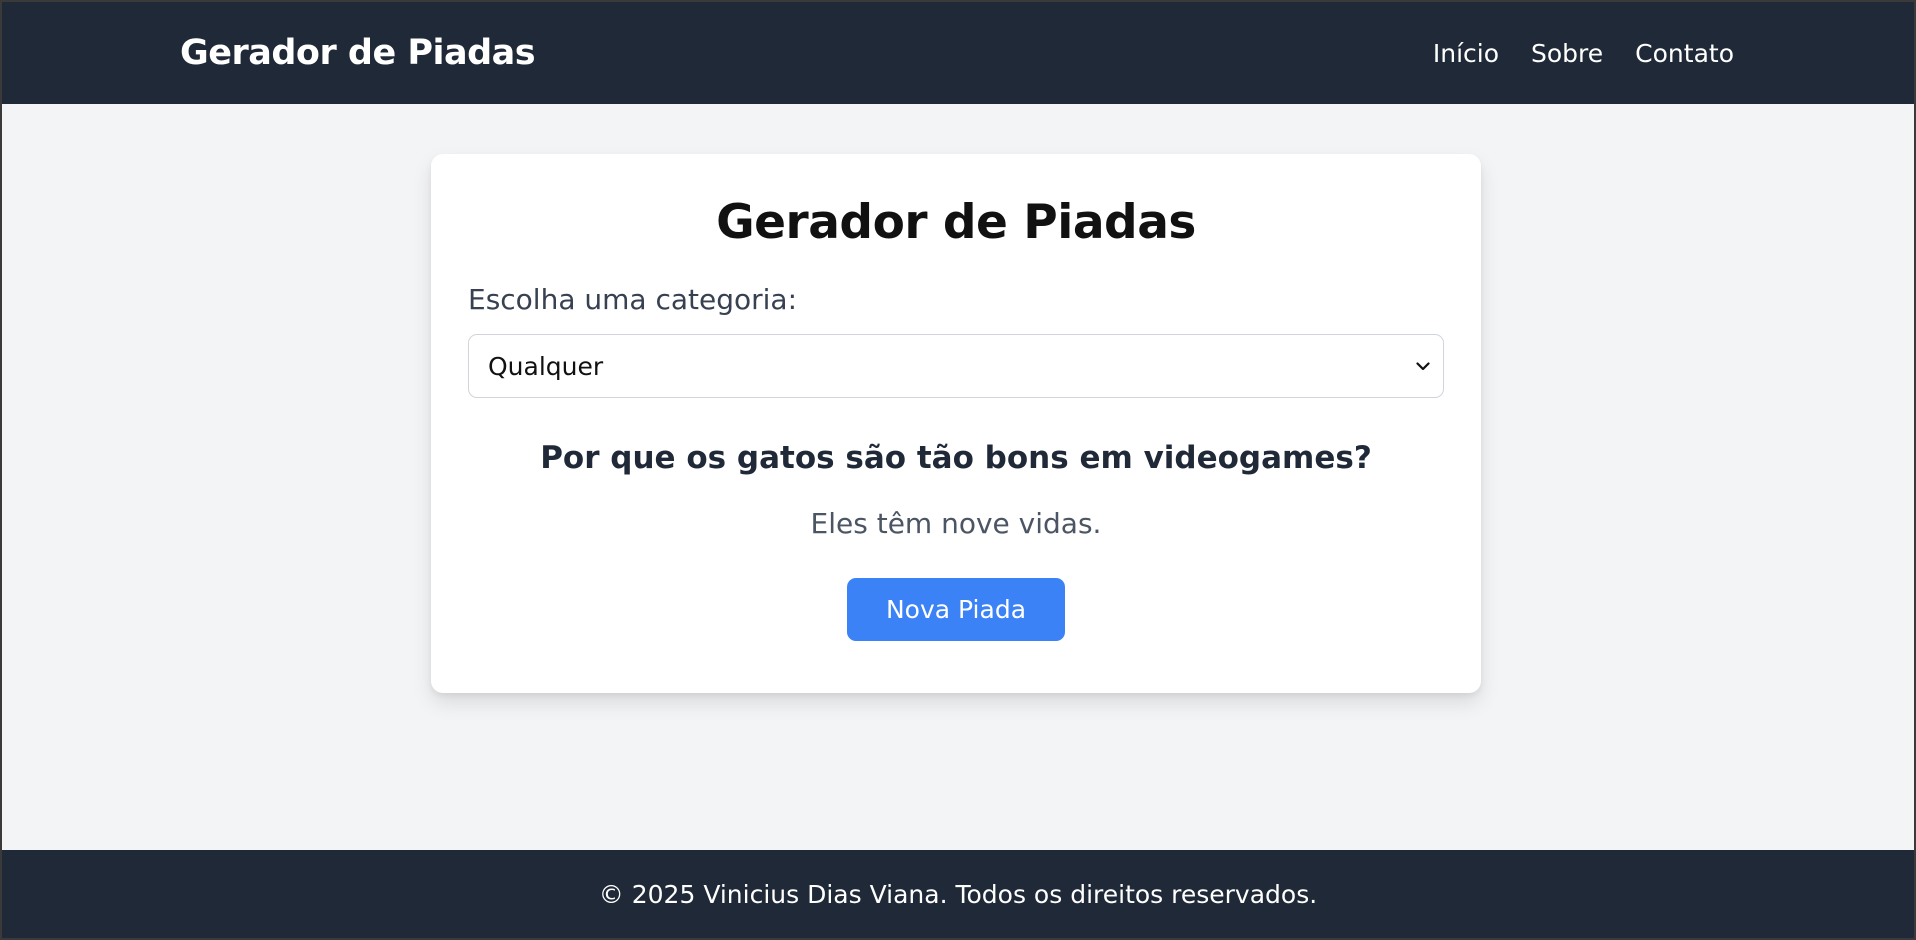 The width and height of the screenshot is (1916, 940). I want to click on new-joke-button: Nova Piada, so click(956, 609).